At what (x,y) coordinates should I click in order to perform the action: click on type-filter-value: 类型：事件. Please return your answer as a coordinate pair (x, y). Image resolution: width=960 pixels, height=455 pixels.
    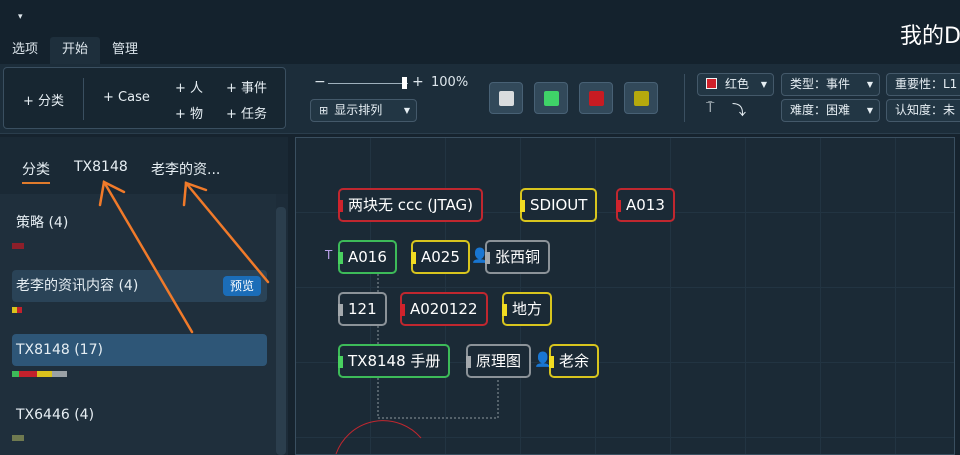
    Looking at the image, I should click on (820, 84).